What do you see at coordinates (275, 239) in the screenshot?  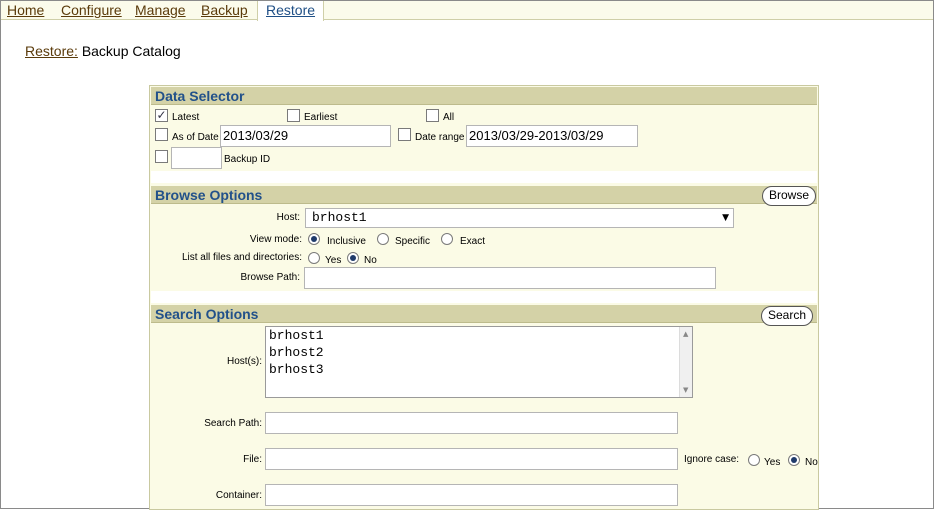 I see `view-mode-label: View mode:` at bounding box center [275, 239].